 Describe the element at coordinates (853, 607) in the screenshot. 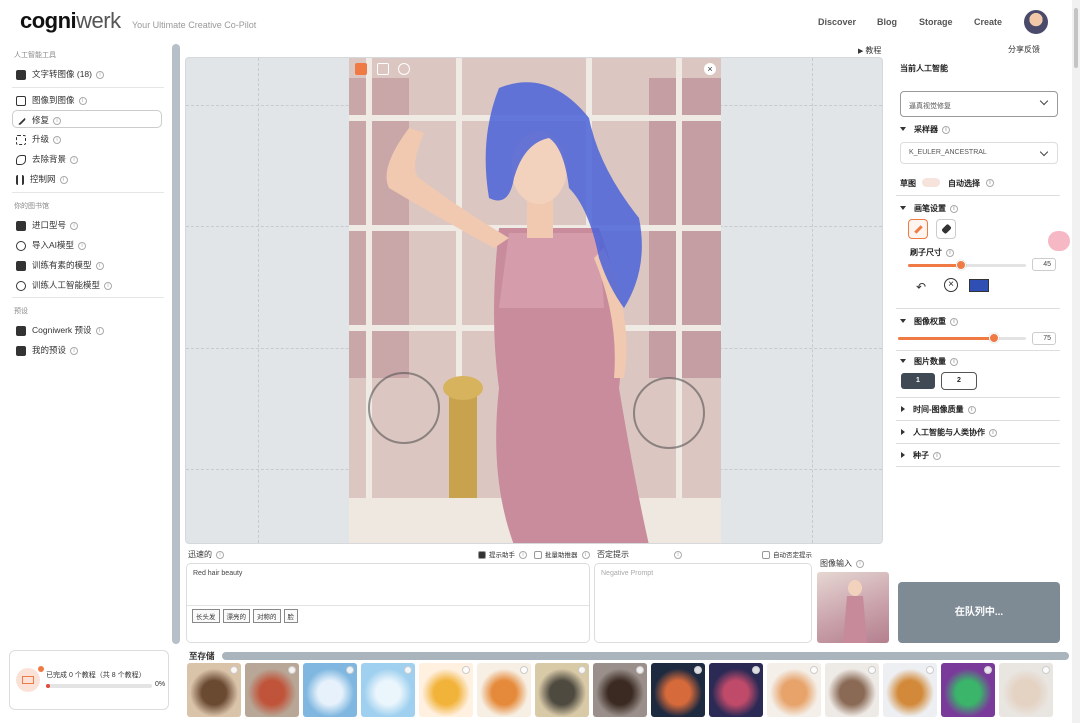

I see `image-input-thumbnail` at that location.